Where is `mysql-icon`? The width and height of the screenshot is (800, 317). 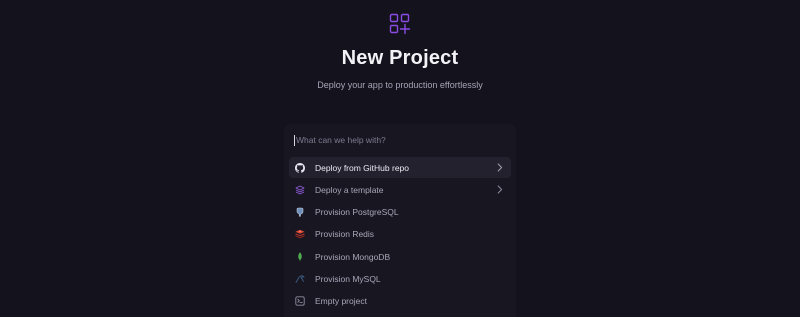 mysql-icon is located at coordinates (300, 279).